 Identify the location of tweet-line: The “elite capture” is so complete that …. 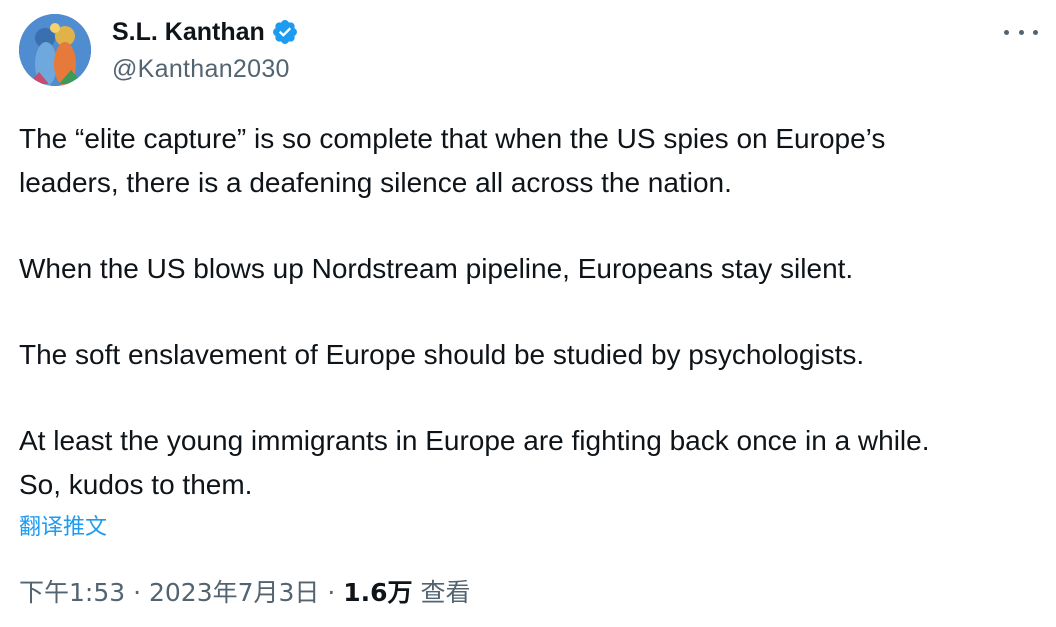
(452, 138).